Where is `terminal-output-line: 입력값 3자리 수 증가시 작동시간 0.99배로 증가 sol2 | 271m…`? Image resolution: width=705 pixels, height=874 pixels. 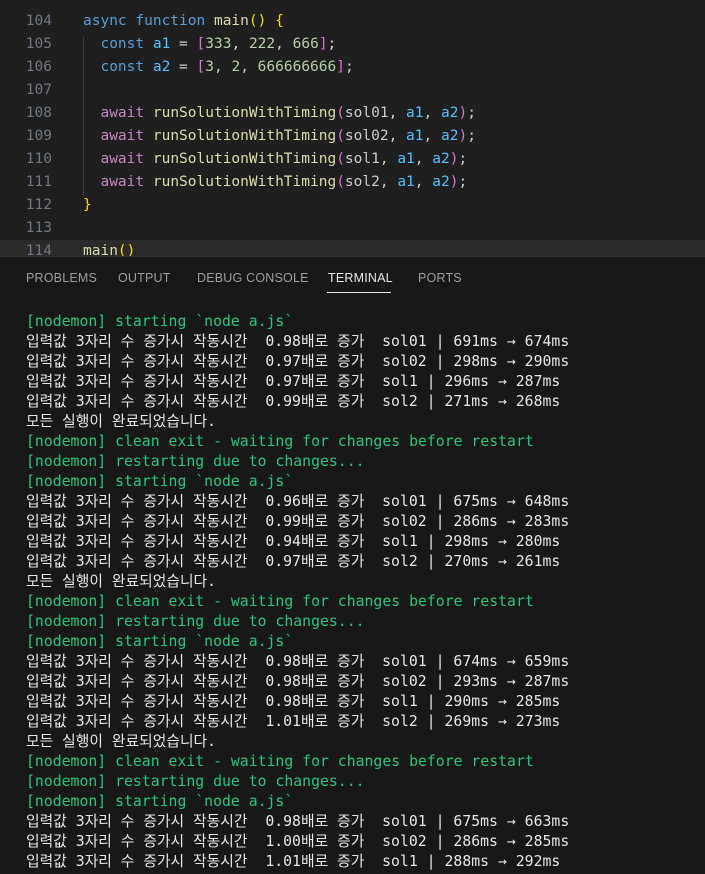
terminal-output-line: 입력값 3자리 수 증가시 작동시간 0.99배로 증가 sol2 | 271m… is located at coordinates (293, 401).